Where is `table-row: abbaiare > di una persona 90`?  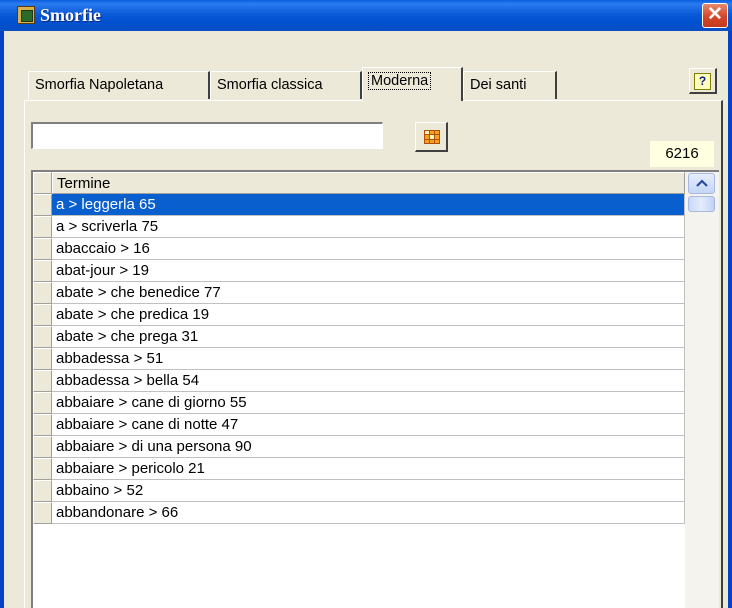
table-row: abbaiare > di una persona 90 is located at coordinates (359, 447).